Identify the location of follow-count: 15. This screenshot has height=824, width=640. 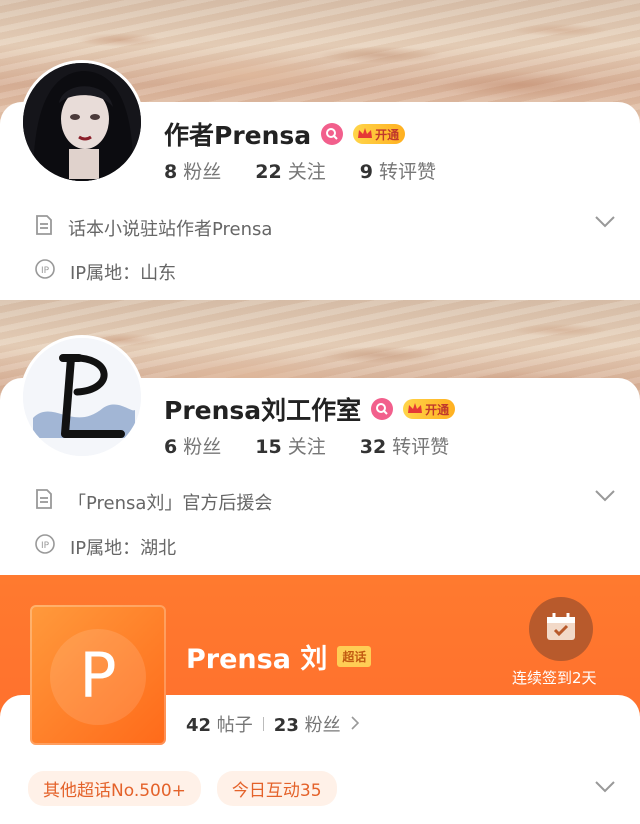
(268, 447).